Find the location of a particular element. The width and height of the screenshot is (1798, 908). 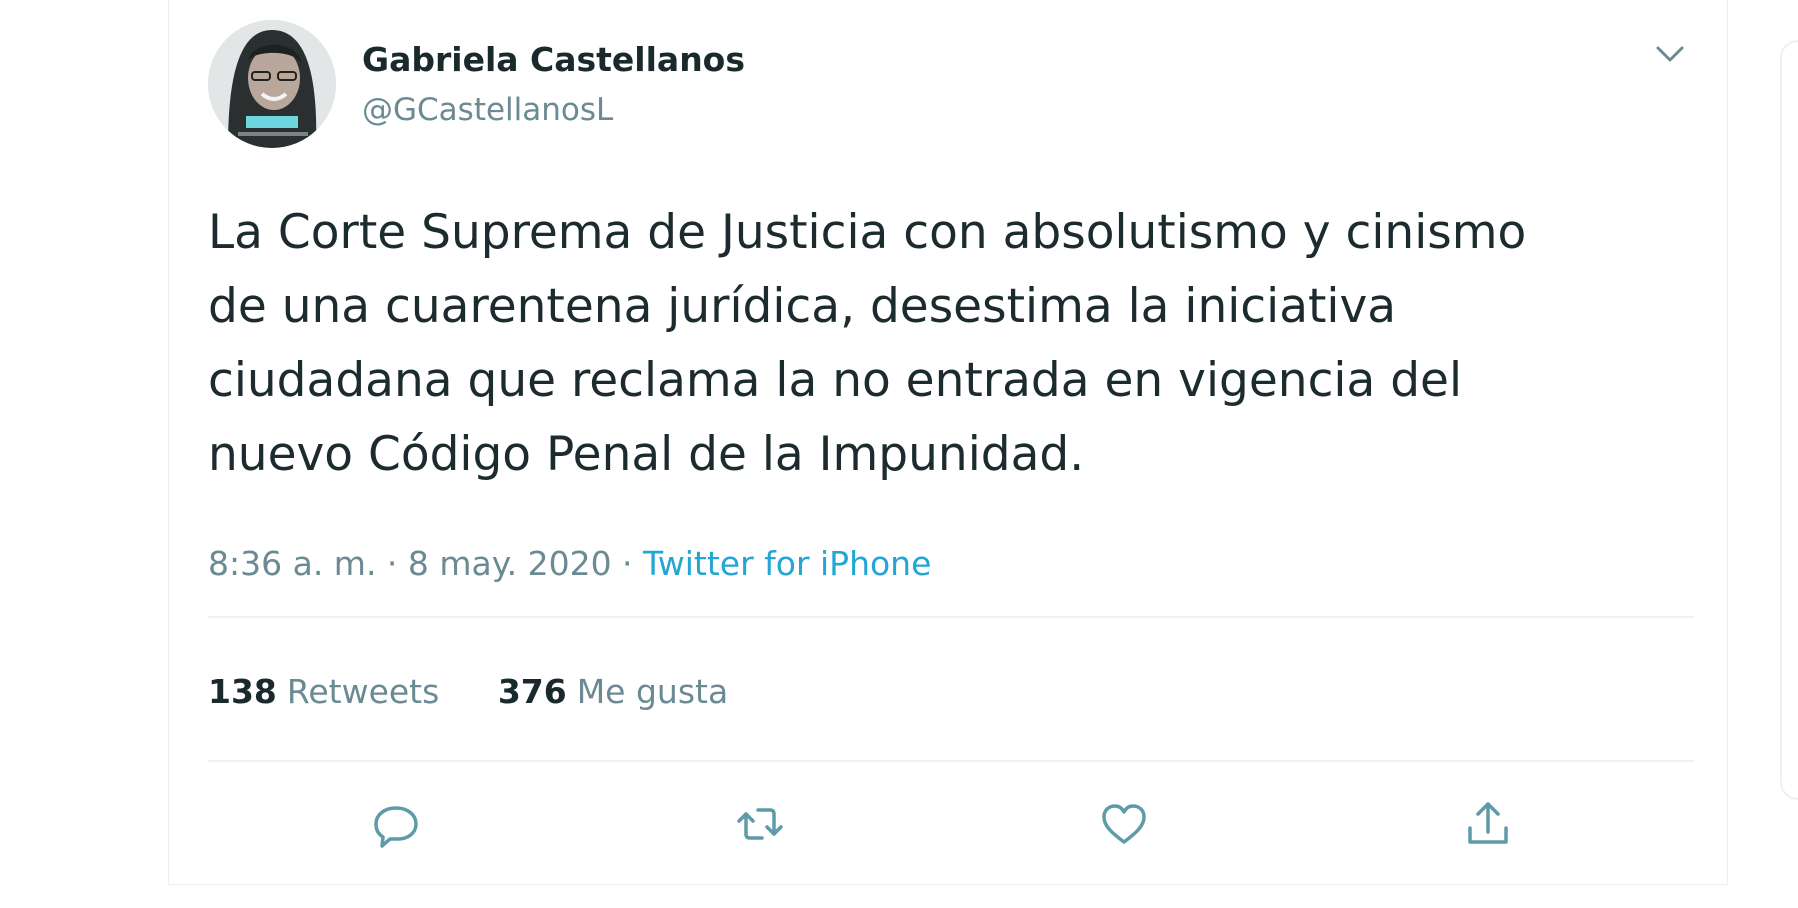

avatar is located at coordinates (272, 84).